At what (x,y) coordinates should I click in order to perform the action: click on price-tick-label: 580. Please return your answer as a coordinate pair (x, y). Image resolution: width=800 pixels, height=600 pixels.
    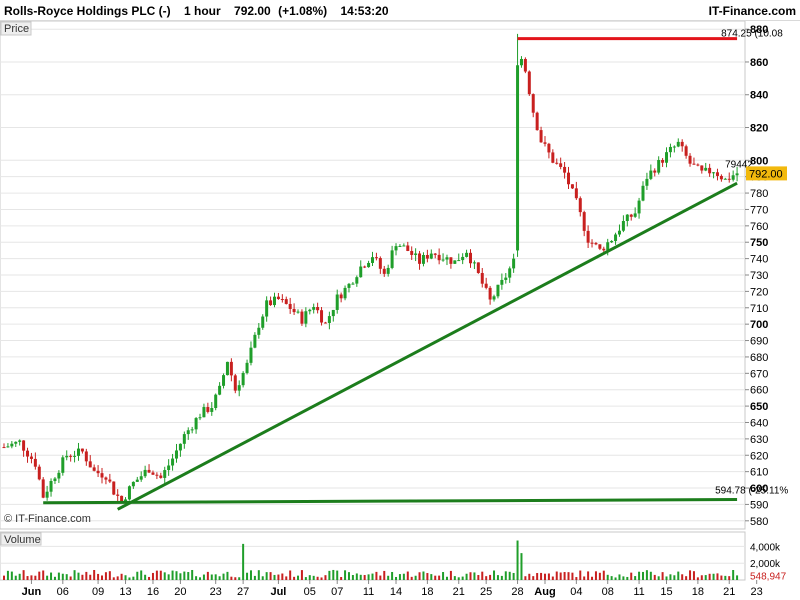
    Looking at the image, I should click on (759, 522).